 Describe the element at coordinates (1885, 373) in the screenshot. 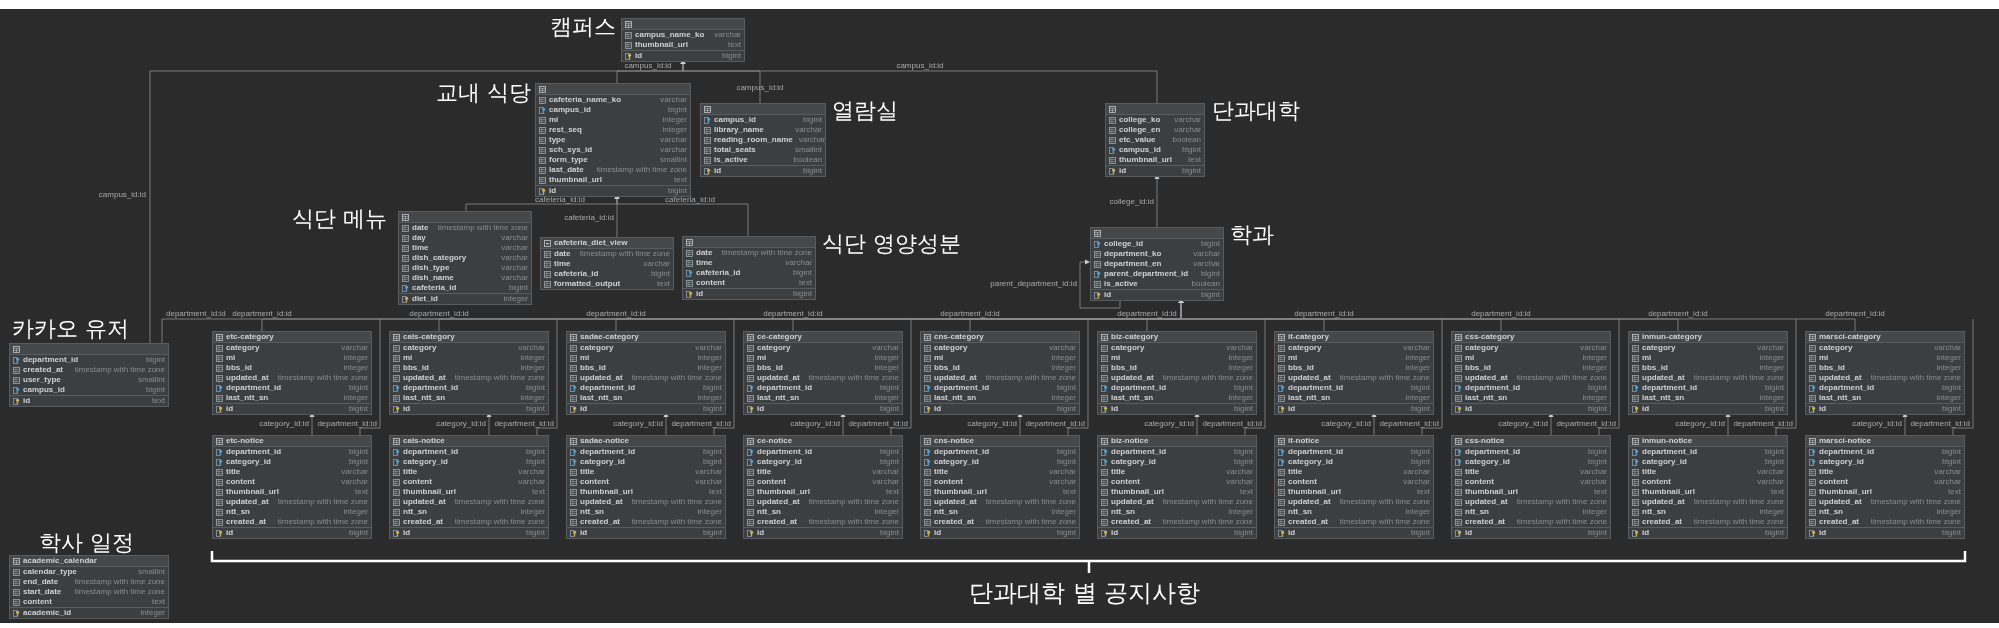

I see `table-card: marsci-category category varchar mi integer bbs_id integer updated_at timestamp with time zone department_id bigint last_ntt_sn integer id bigint` at that location.